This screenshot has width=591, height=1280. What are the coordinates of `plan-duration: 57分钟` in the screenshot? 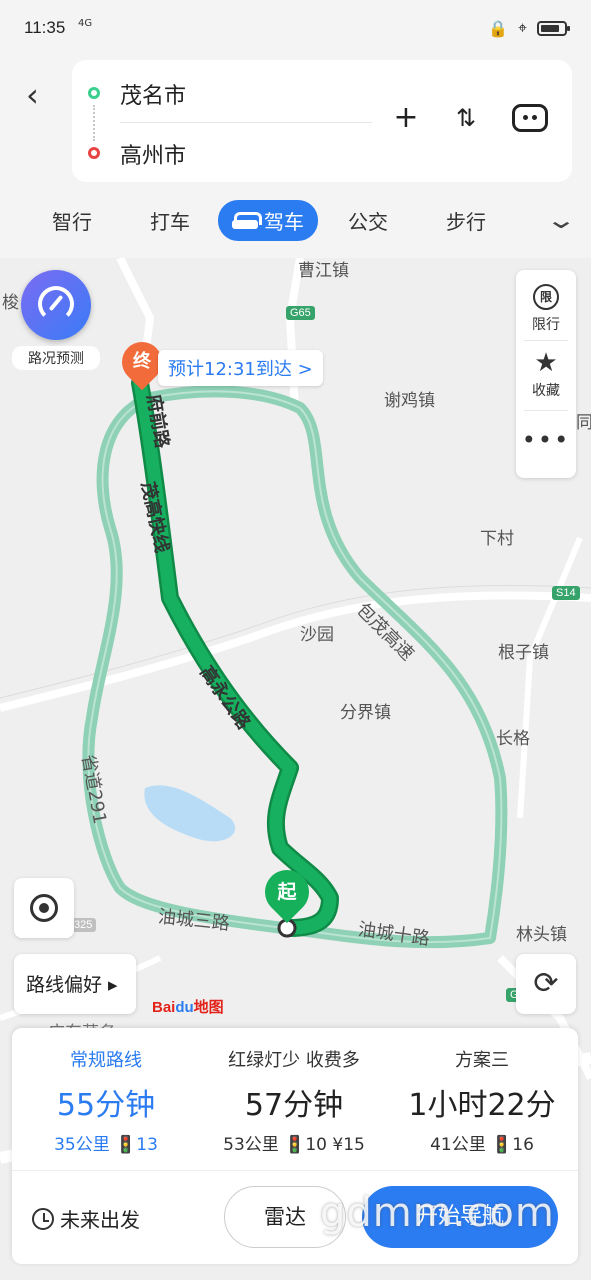 It's located at (294, 1105).